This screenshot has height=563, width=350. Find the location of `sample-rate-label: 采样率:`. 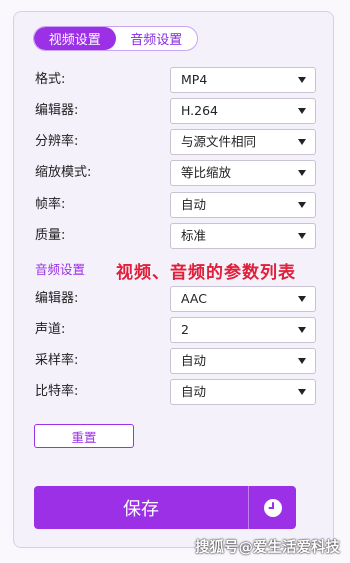

sample-rate-label: 采样率: is located at coordinates (57, 360).